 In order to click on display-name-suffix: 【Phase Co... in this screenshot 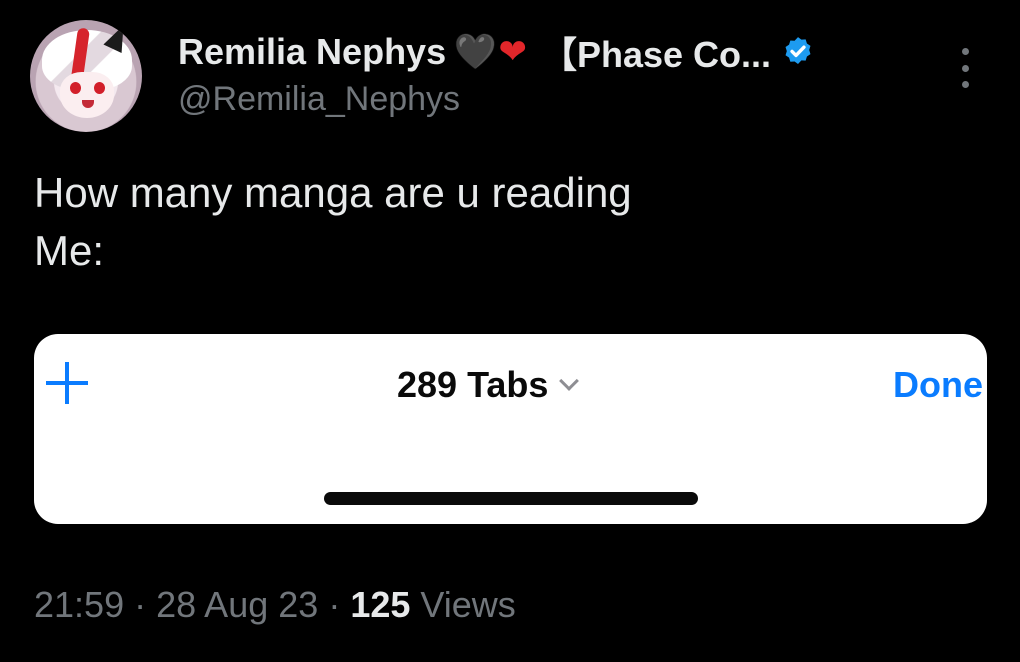, I will do `click(656, 54)`.